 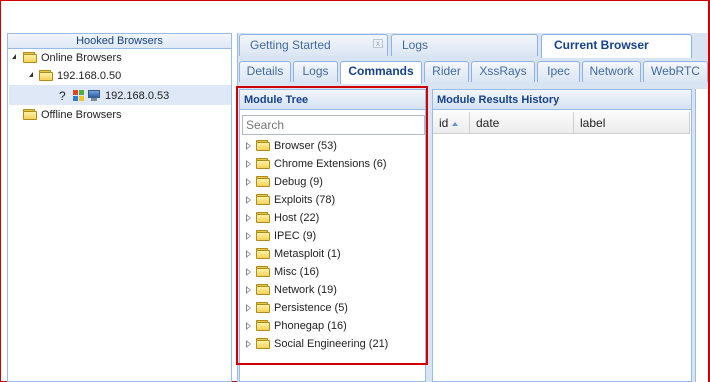 I want to click on tree-item-online-browsers: Online Browsers, so click(x=119, y=58).